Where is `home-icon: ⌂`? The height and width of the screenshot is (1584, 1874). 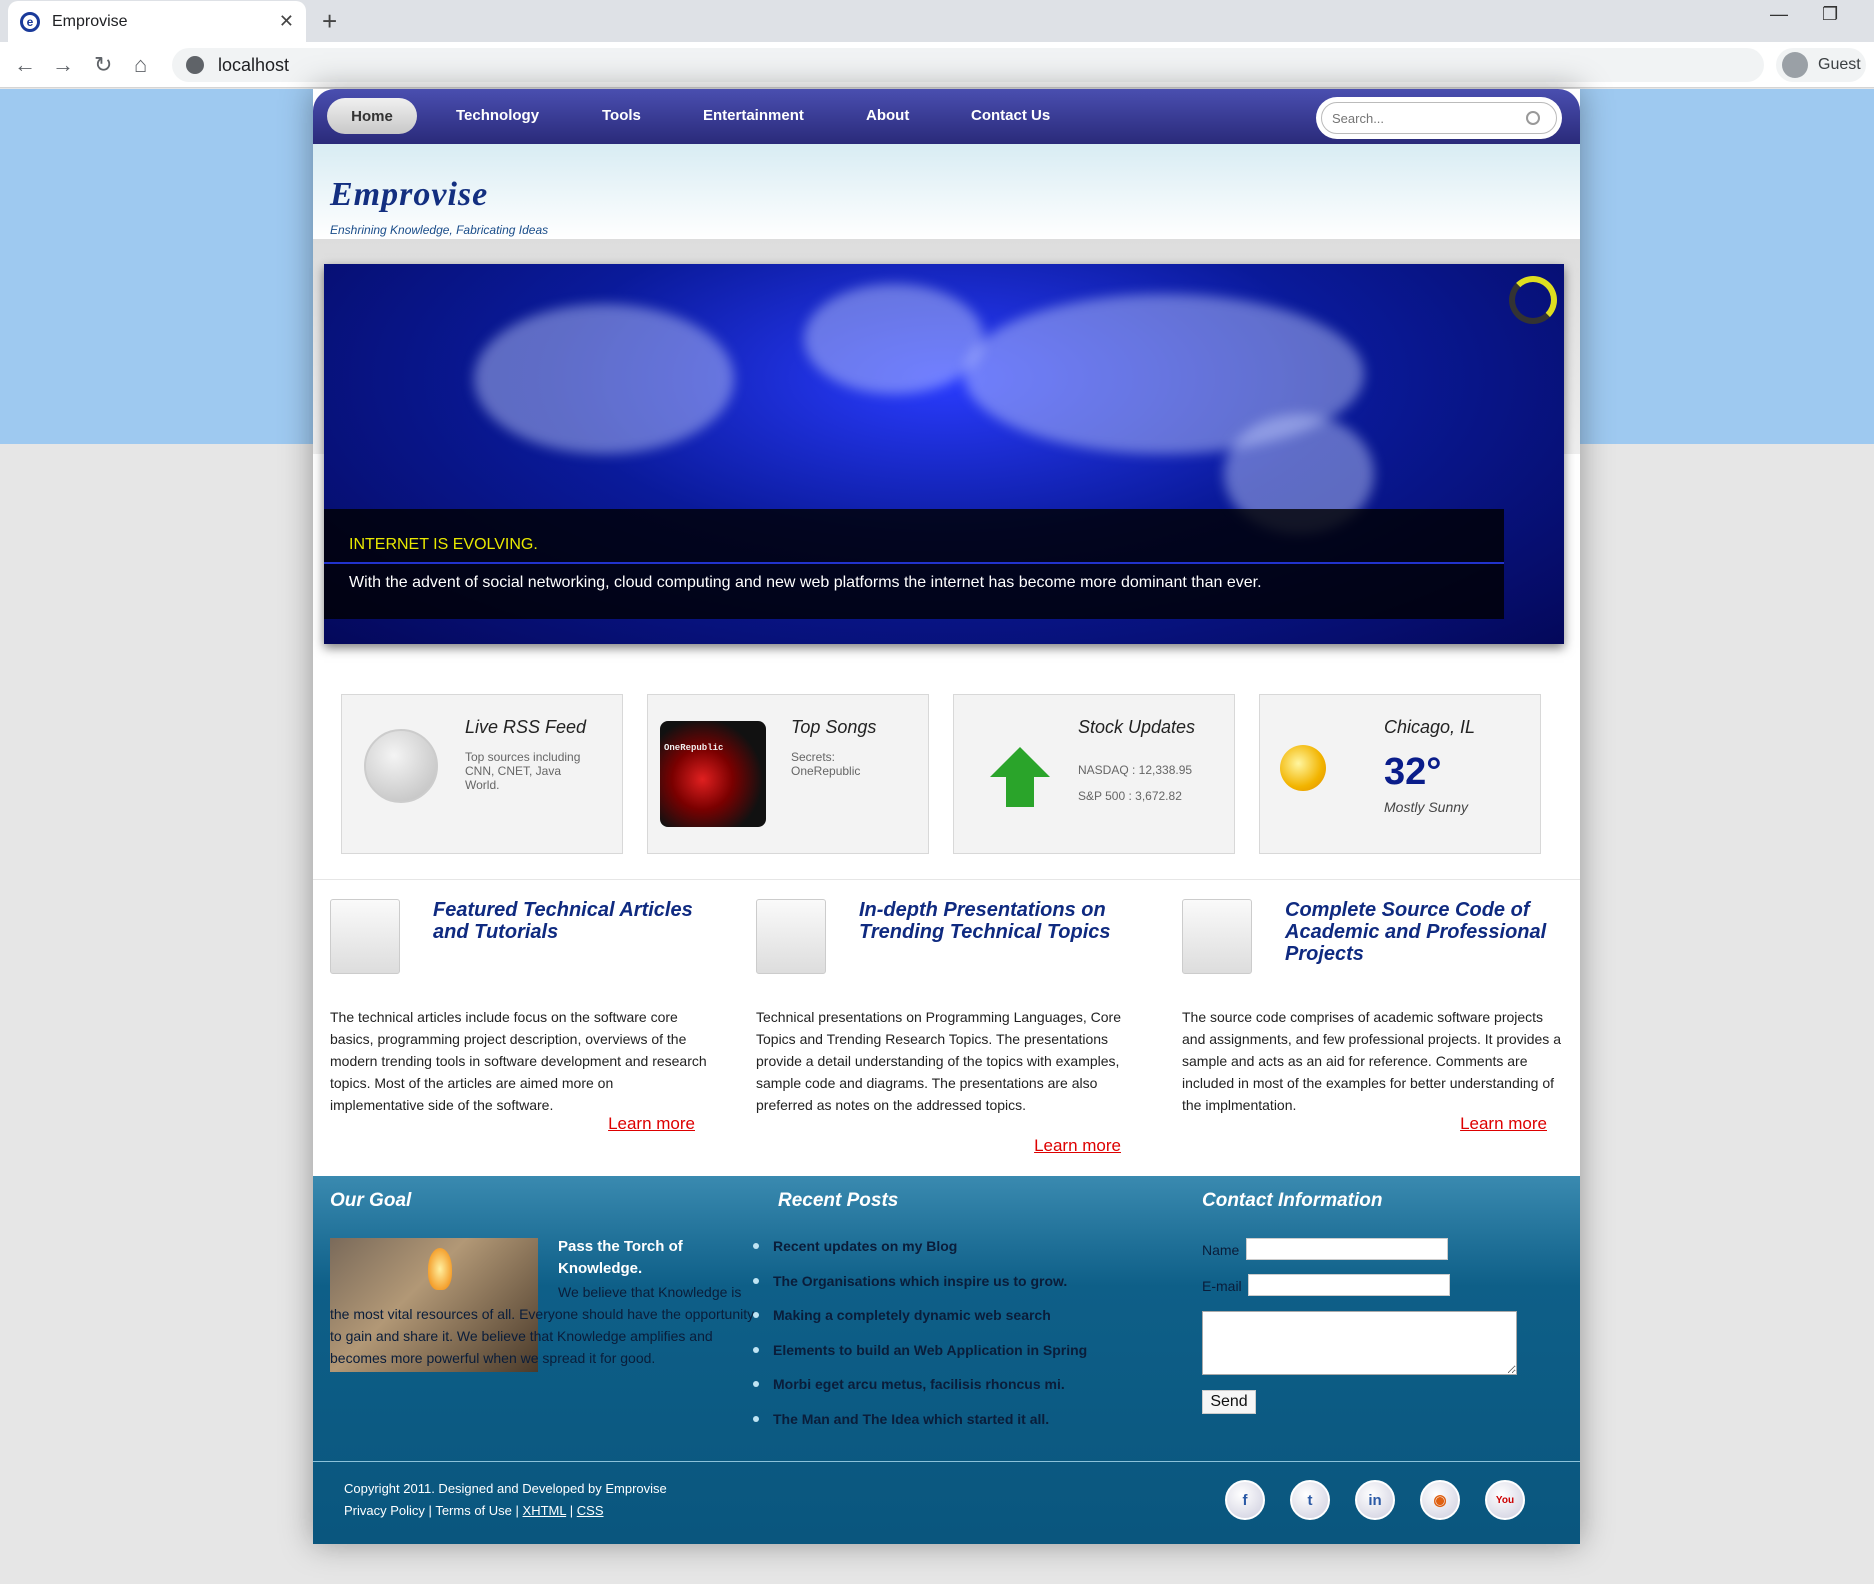
home-icon: ⌂ is located at coordinates (140, 65).